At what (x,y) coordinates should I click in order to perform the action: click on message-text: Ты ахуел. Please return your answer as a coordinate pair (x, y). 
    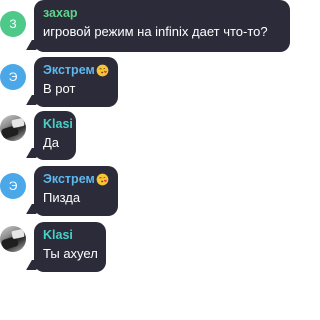
    Looking at the image, I should click on (70, 253).